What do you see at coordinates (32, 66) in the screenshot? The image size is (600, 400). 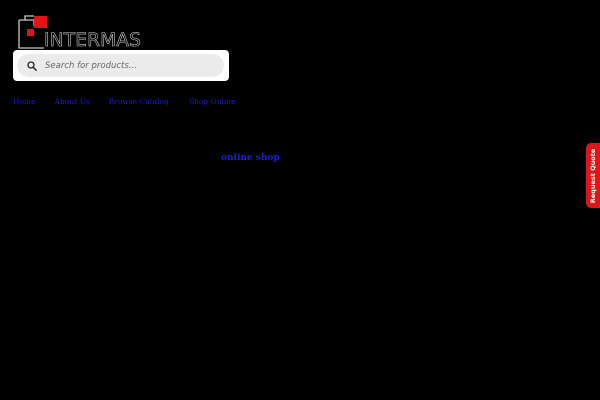 I see `search-icon` at bounding box center [32, 66].